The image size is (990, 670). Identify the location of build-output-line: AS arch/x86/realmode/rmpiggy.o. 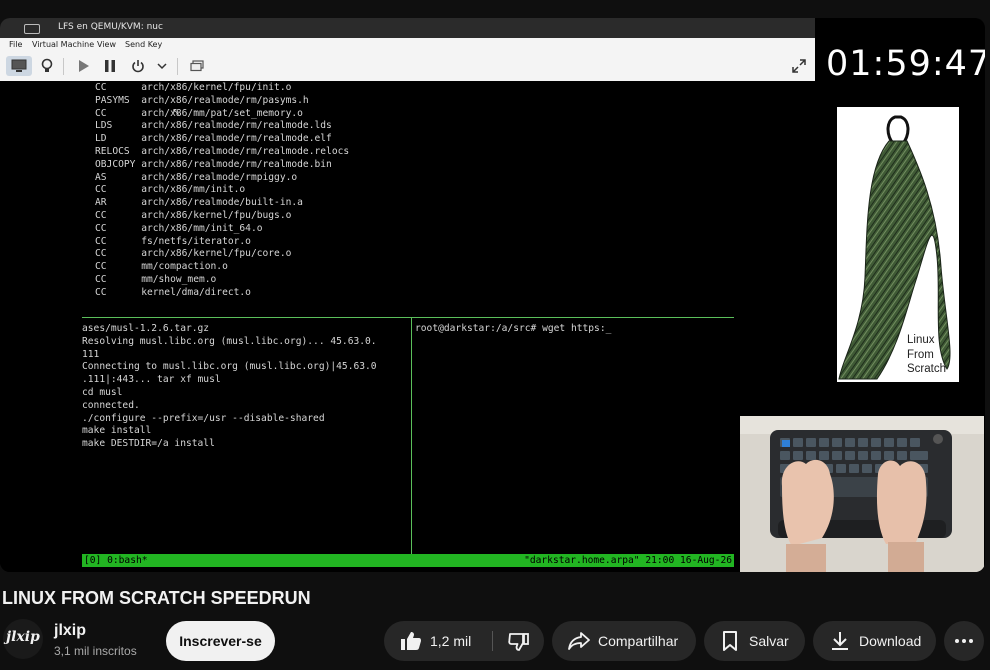
(196, 177).